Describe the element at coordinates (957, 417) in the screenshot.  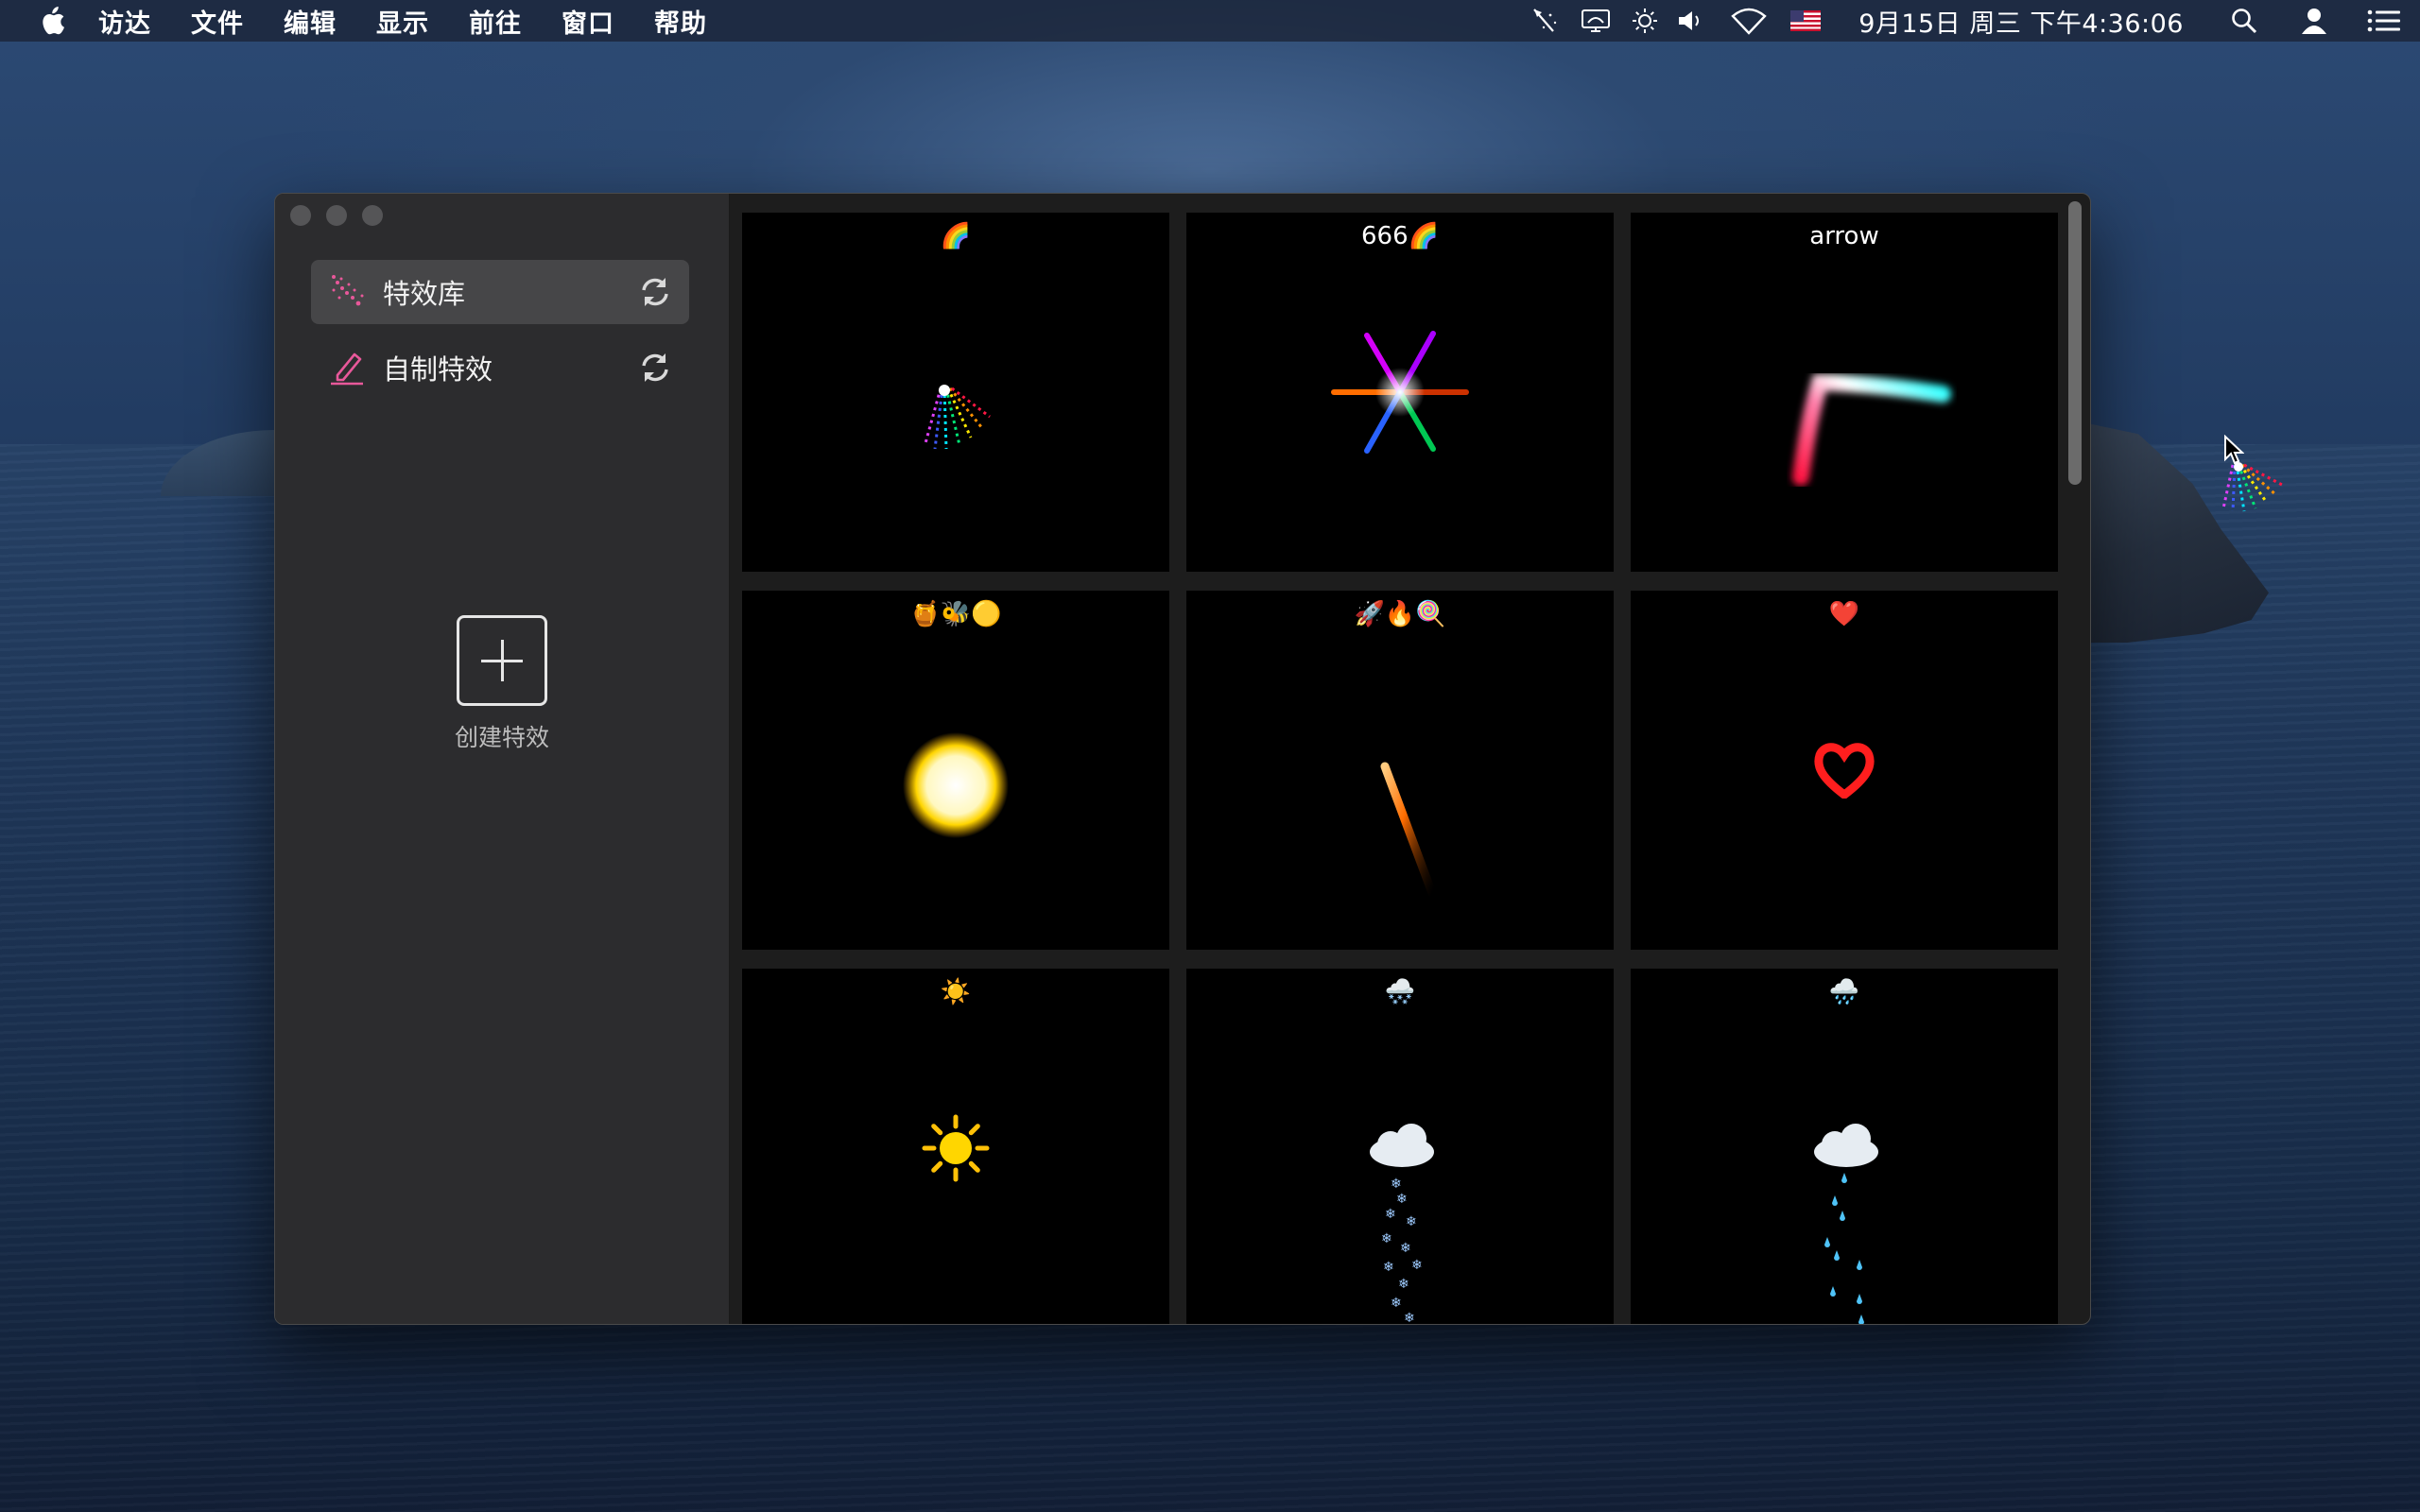
I see `rainbow-sparkle-effect-icon` at that location.